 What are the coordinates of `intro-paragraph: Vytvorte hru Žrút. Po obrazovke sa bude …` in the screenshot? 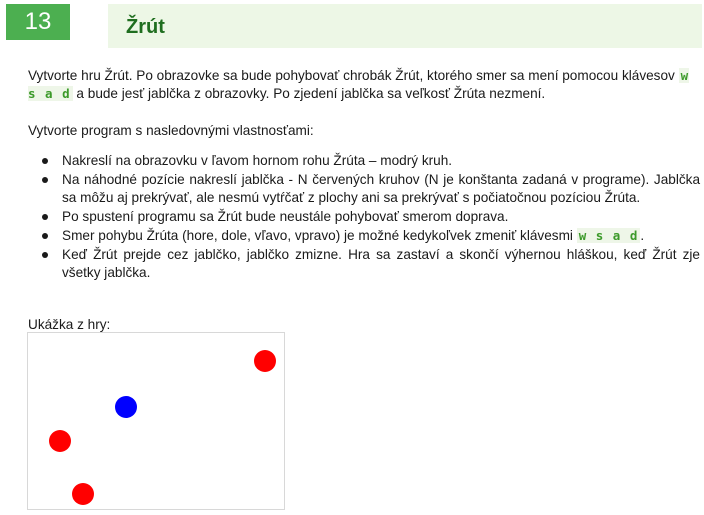 It's located at (364, 85).